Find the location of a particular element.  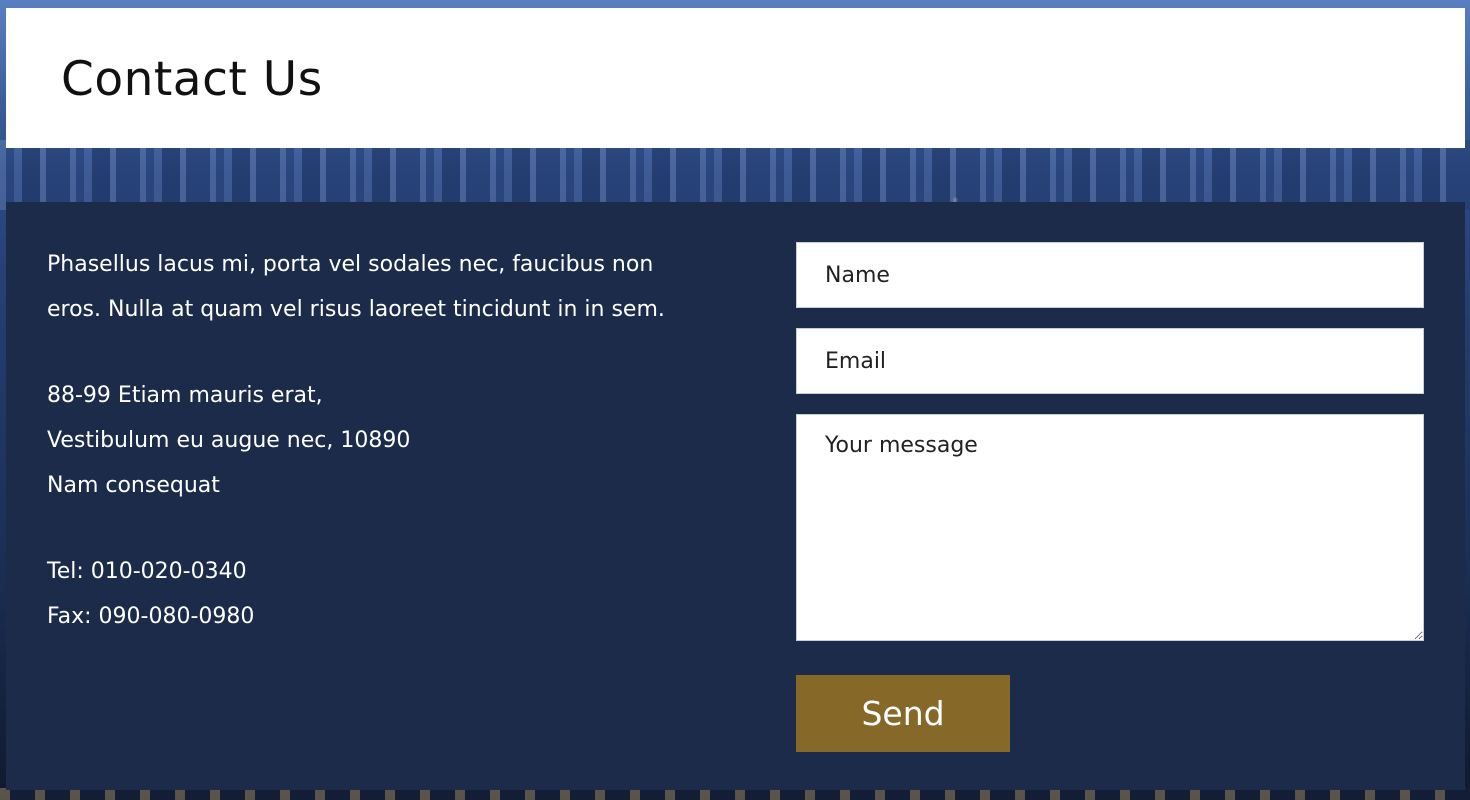

fax: Fax: 090-080-0980 is located at coordinates (151, 616).